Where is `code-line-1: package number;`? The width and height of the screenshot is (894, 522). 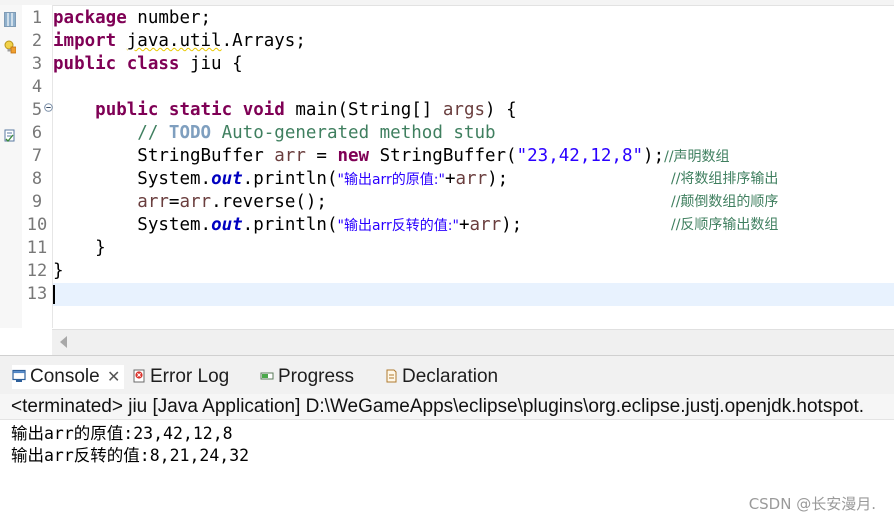
code-line-1: package number; is located at coordinates (473, 18).